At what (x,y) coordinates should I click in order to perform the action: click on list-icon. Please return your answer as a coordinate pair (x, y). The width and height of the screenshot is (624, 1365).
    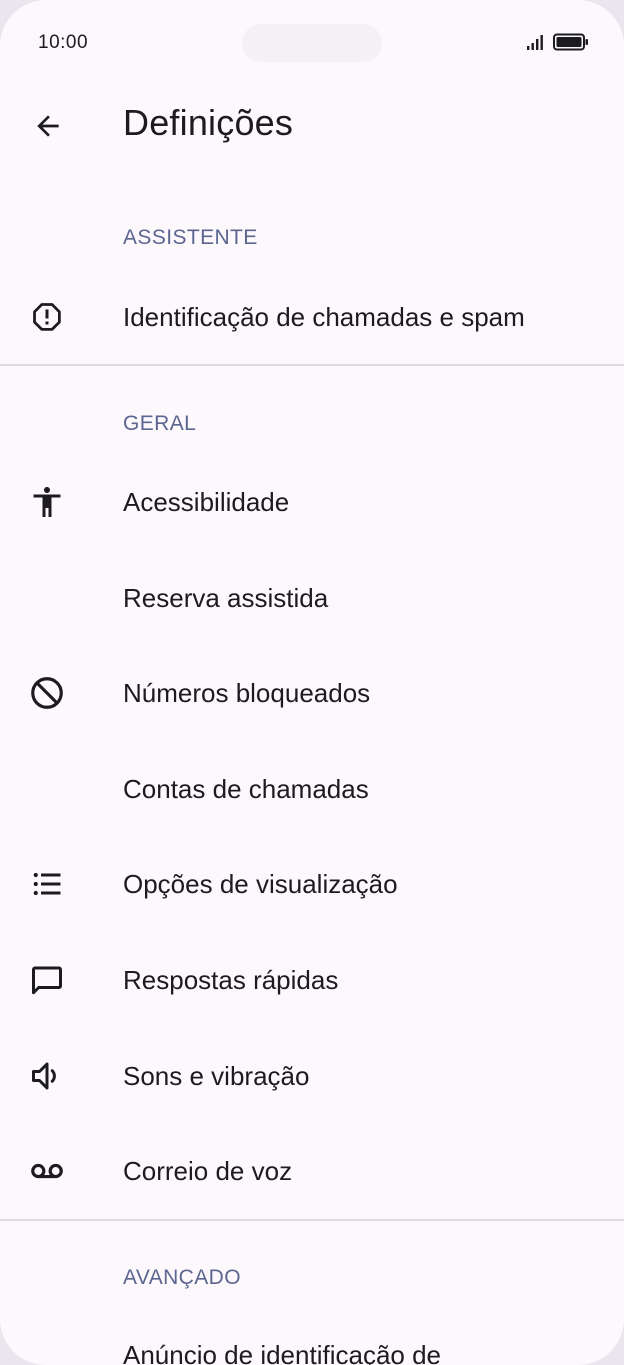
    Looking at the image, I should click on (47, 884).